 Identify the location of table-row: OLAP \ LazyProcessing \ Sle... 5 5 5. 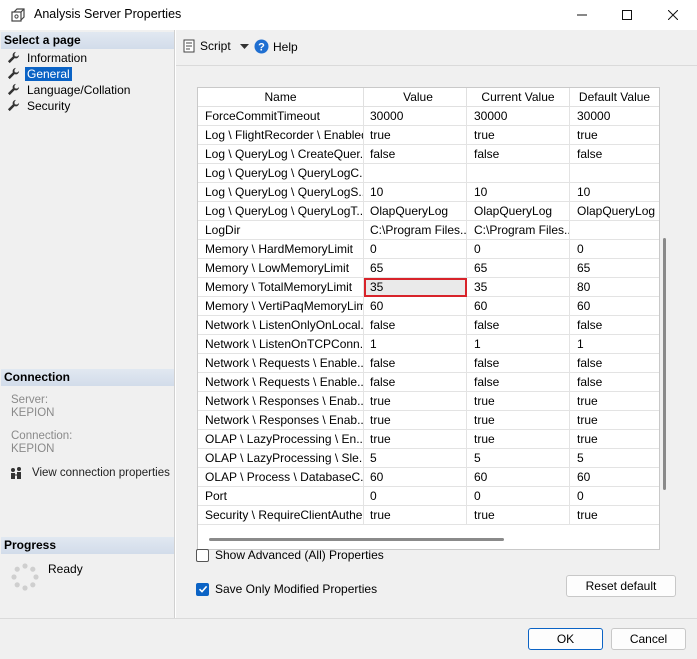
(428, 458).